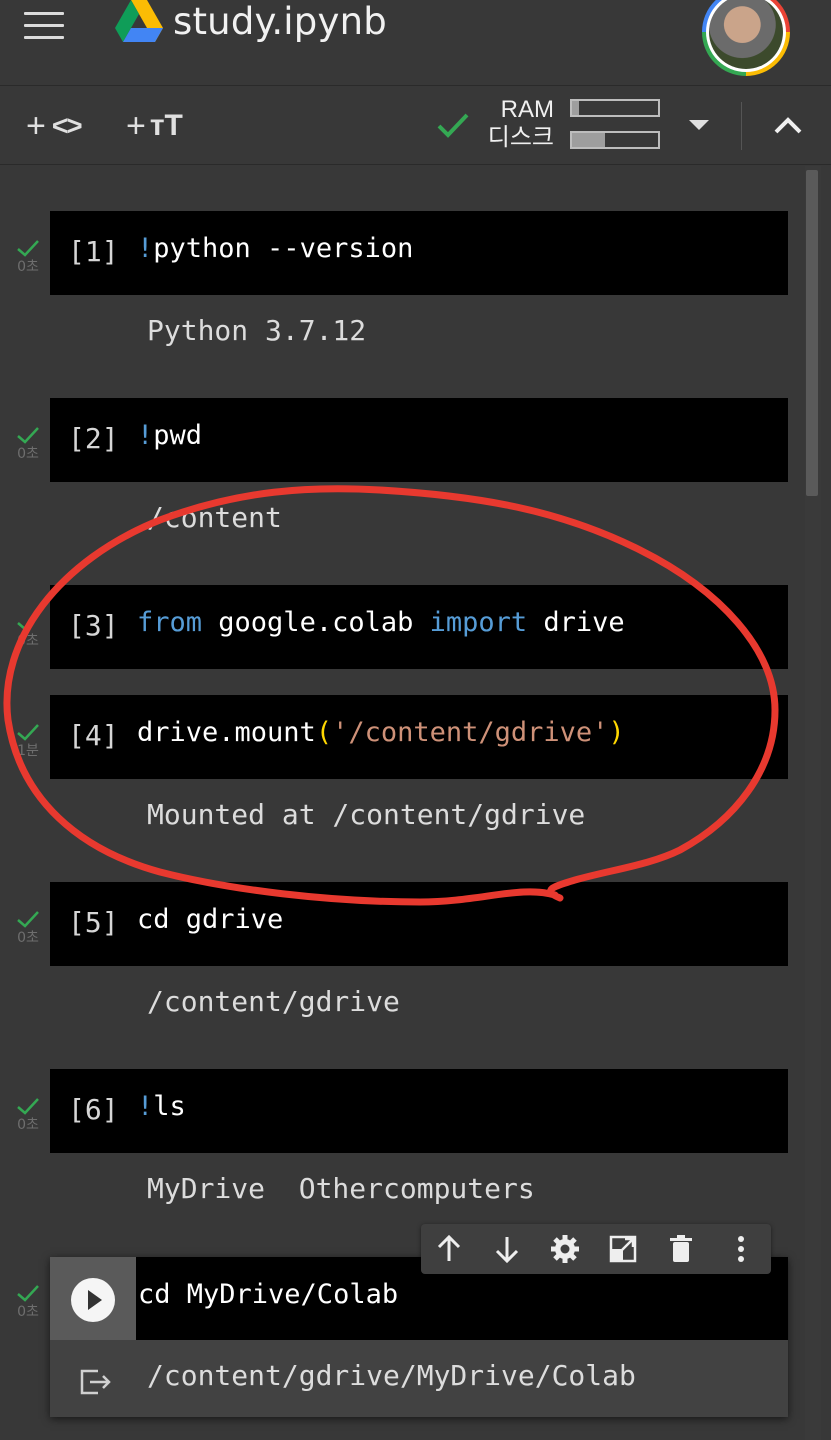 Image resolution: width=831 pixels, height=1440 pixels. I want to click on notebook-title: study.ipynb, so click(280, 21).